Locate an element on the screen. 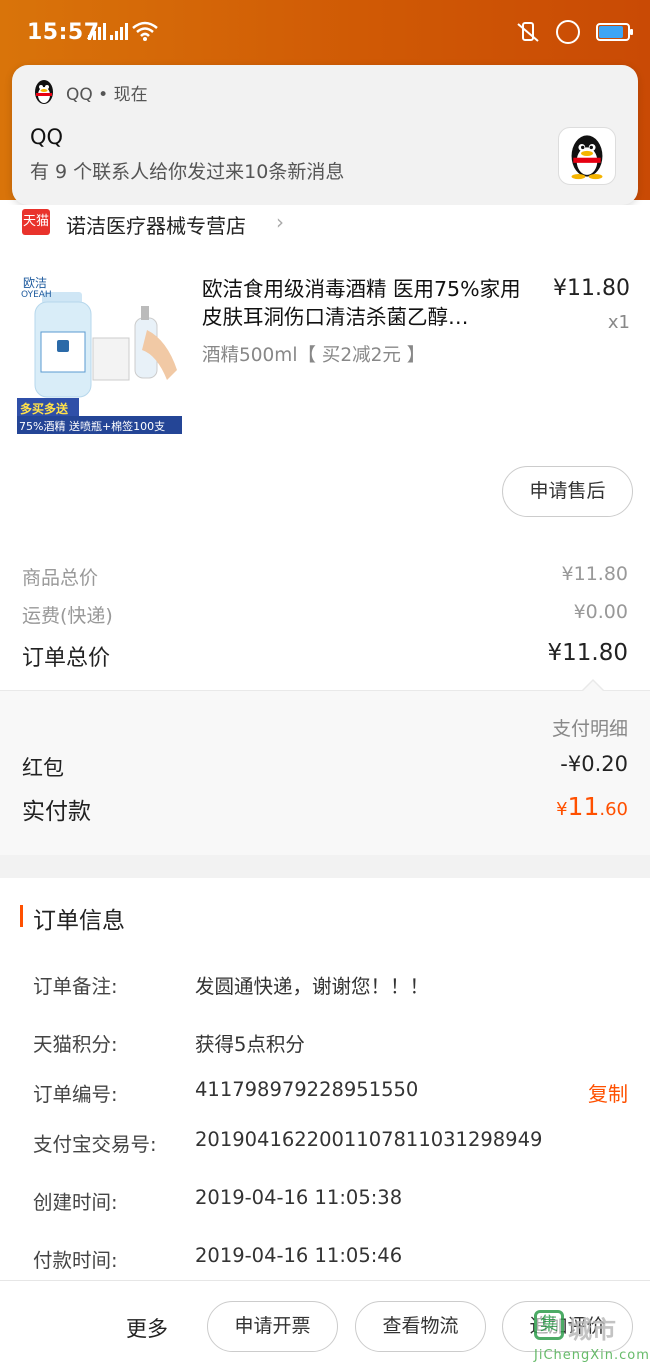 The image size is (650, 1372). qq-penguin-large-icon is located at coordinates (587, 157).